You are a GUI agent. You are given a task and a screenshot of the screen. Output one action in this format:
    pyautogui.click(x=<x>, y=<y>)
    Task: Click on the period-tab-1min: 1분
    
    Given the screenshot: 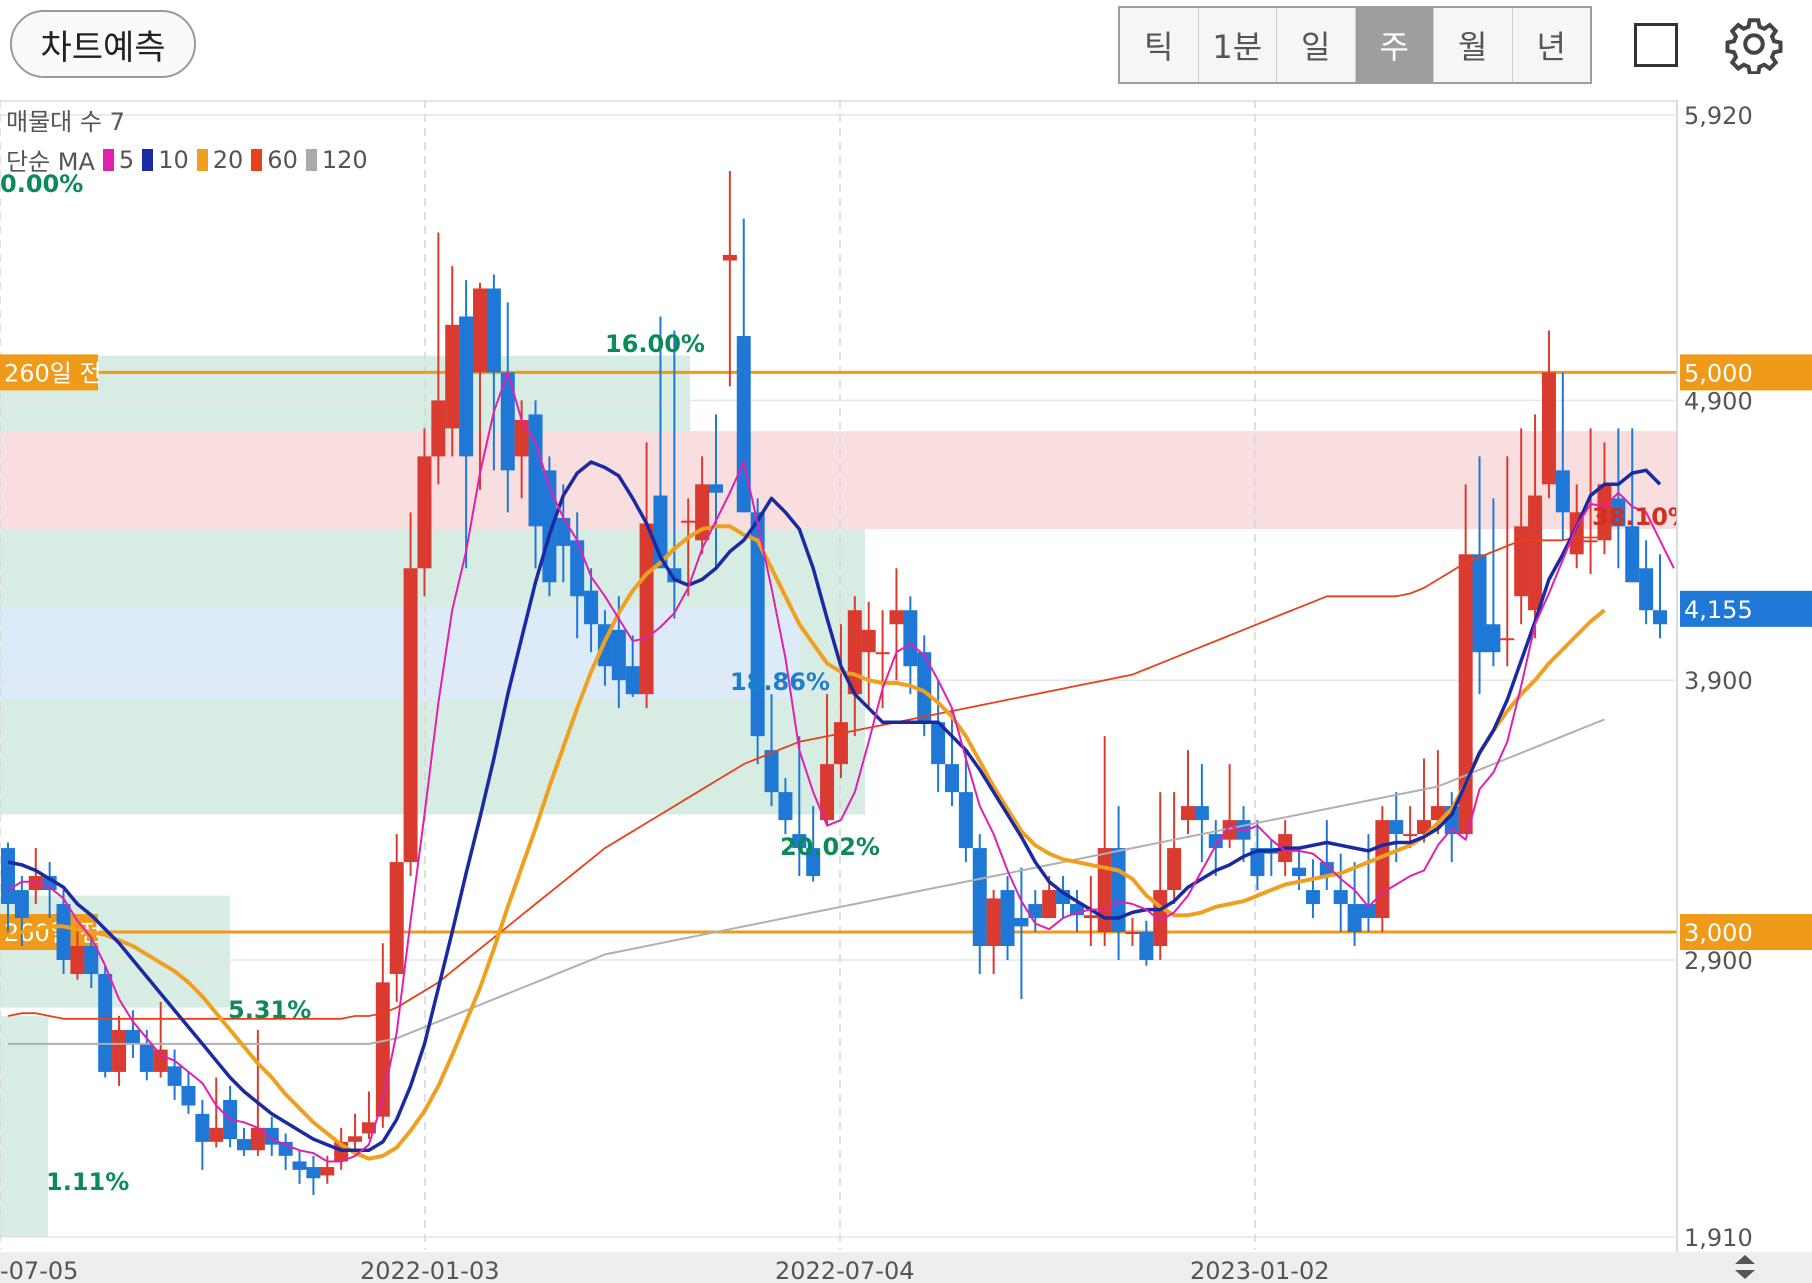 What is the action you would take?
    pyautogui.click(x=1238, y=45)
    